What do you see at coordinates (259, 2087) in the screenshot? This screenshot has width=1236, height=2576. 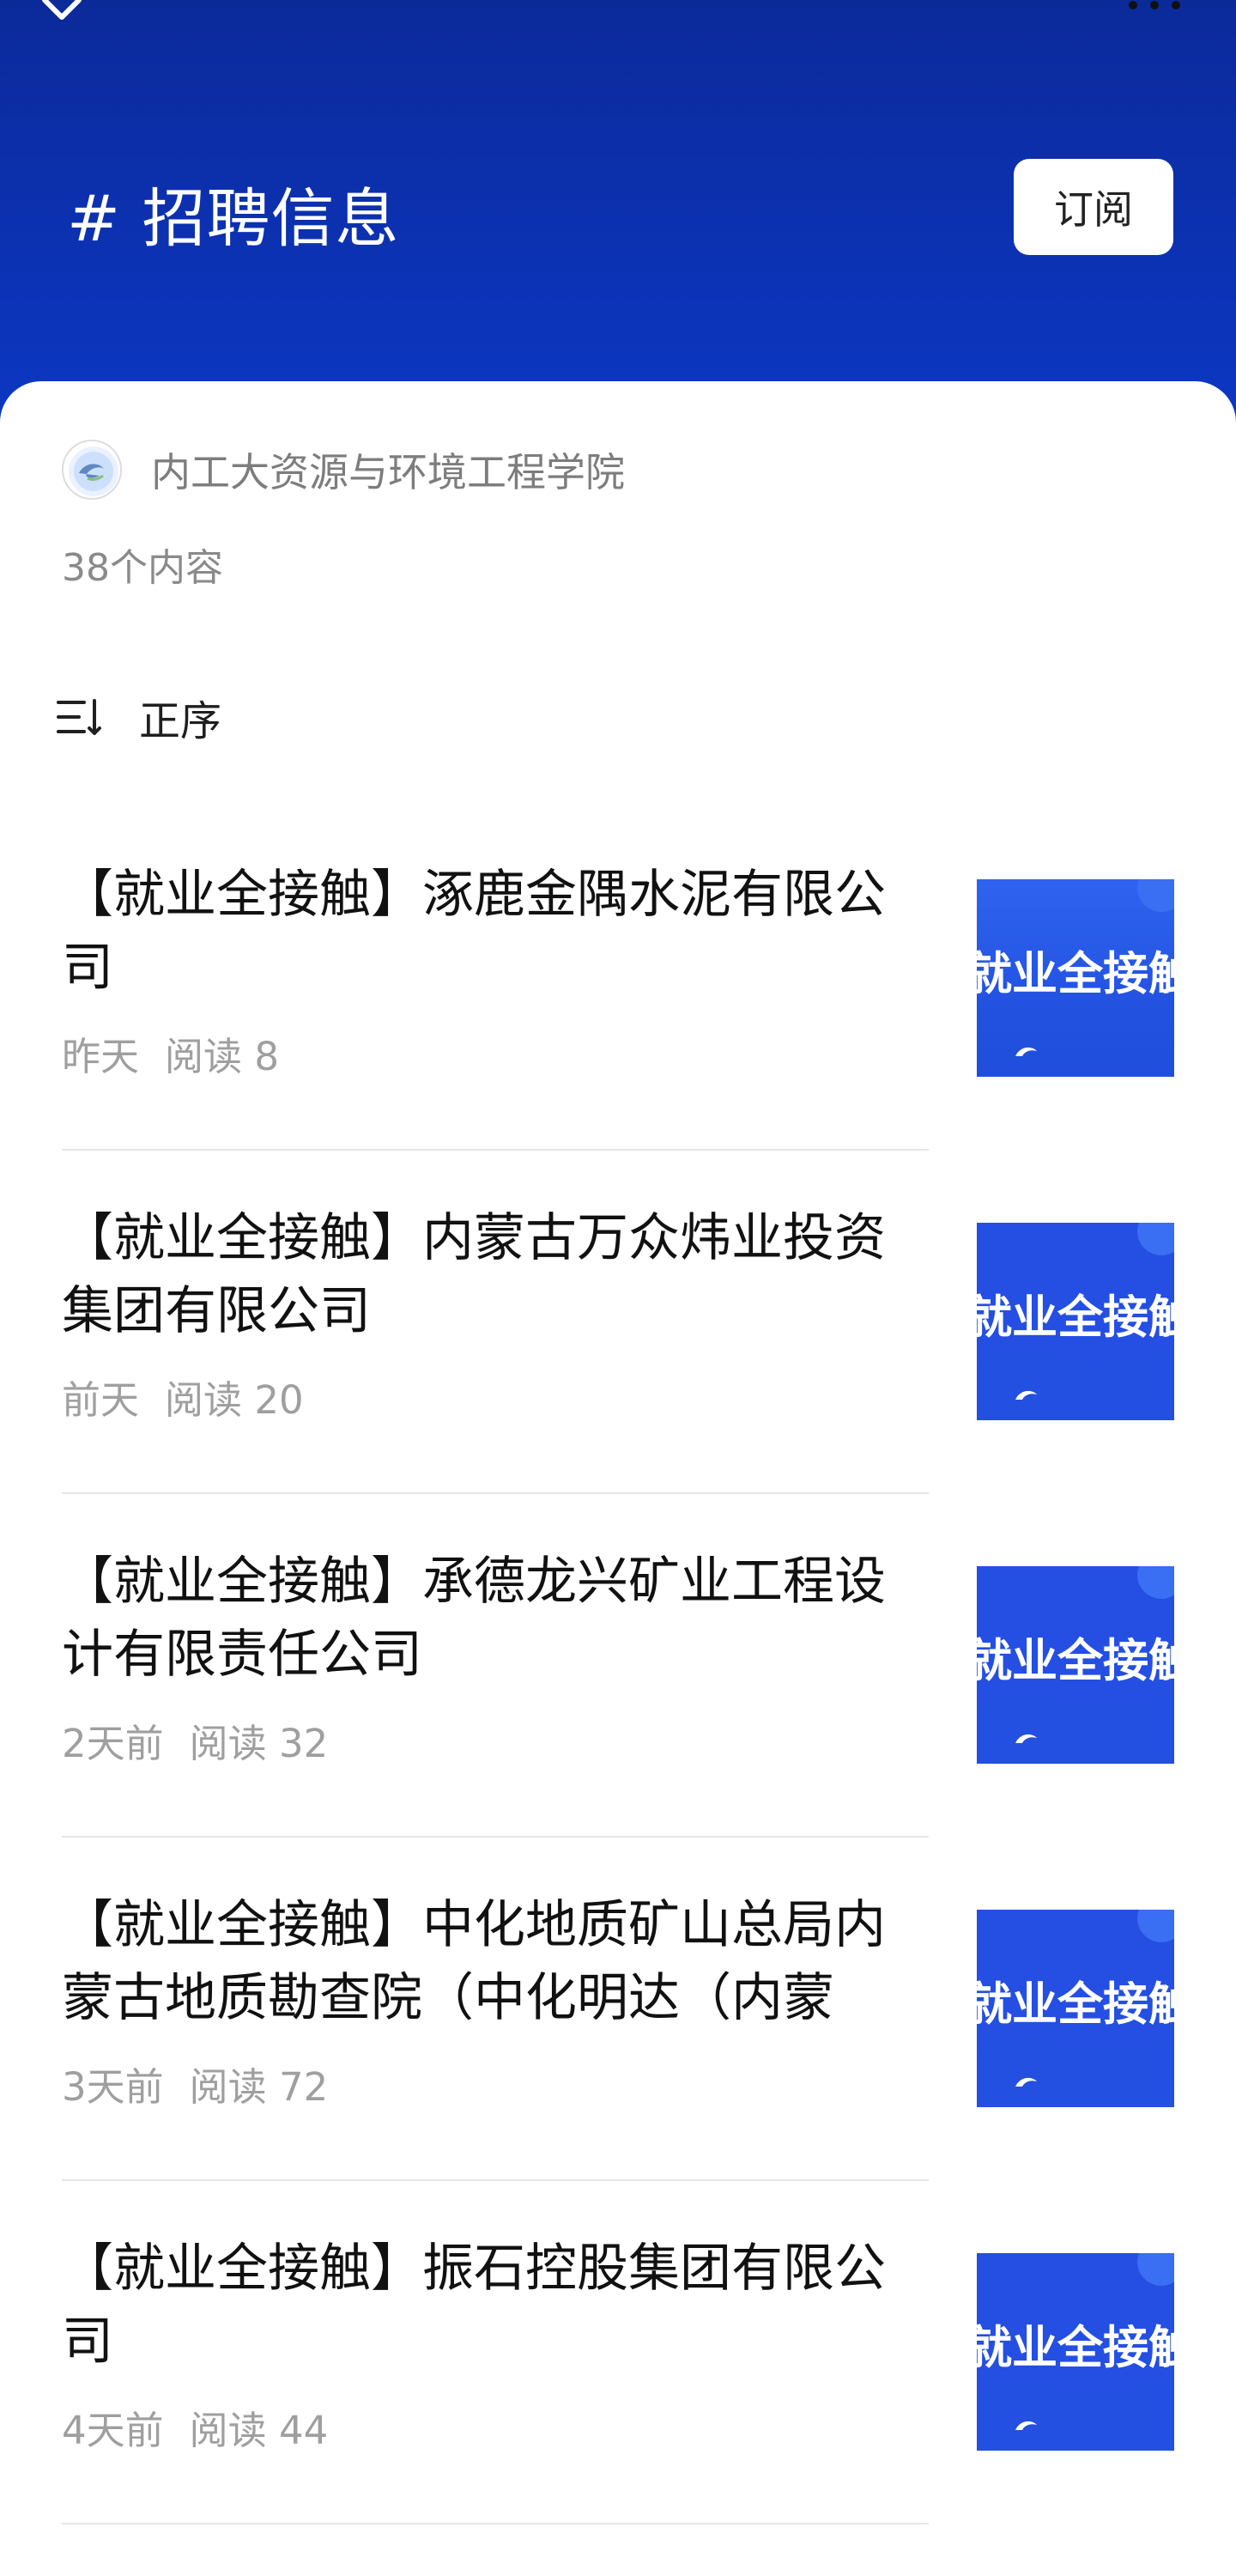 I see `article-reads: 阅读 72` at bounding box center [259, 2087].